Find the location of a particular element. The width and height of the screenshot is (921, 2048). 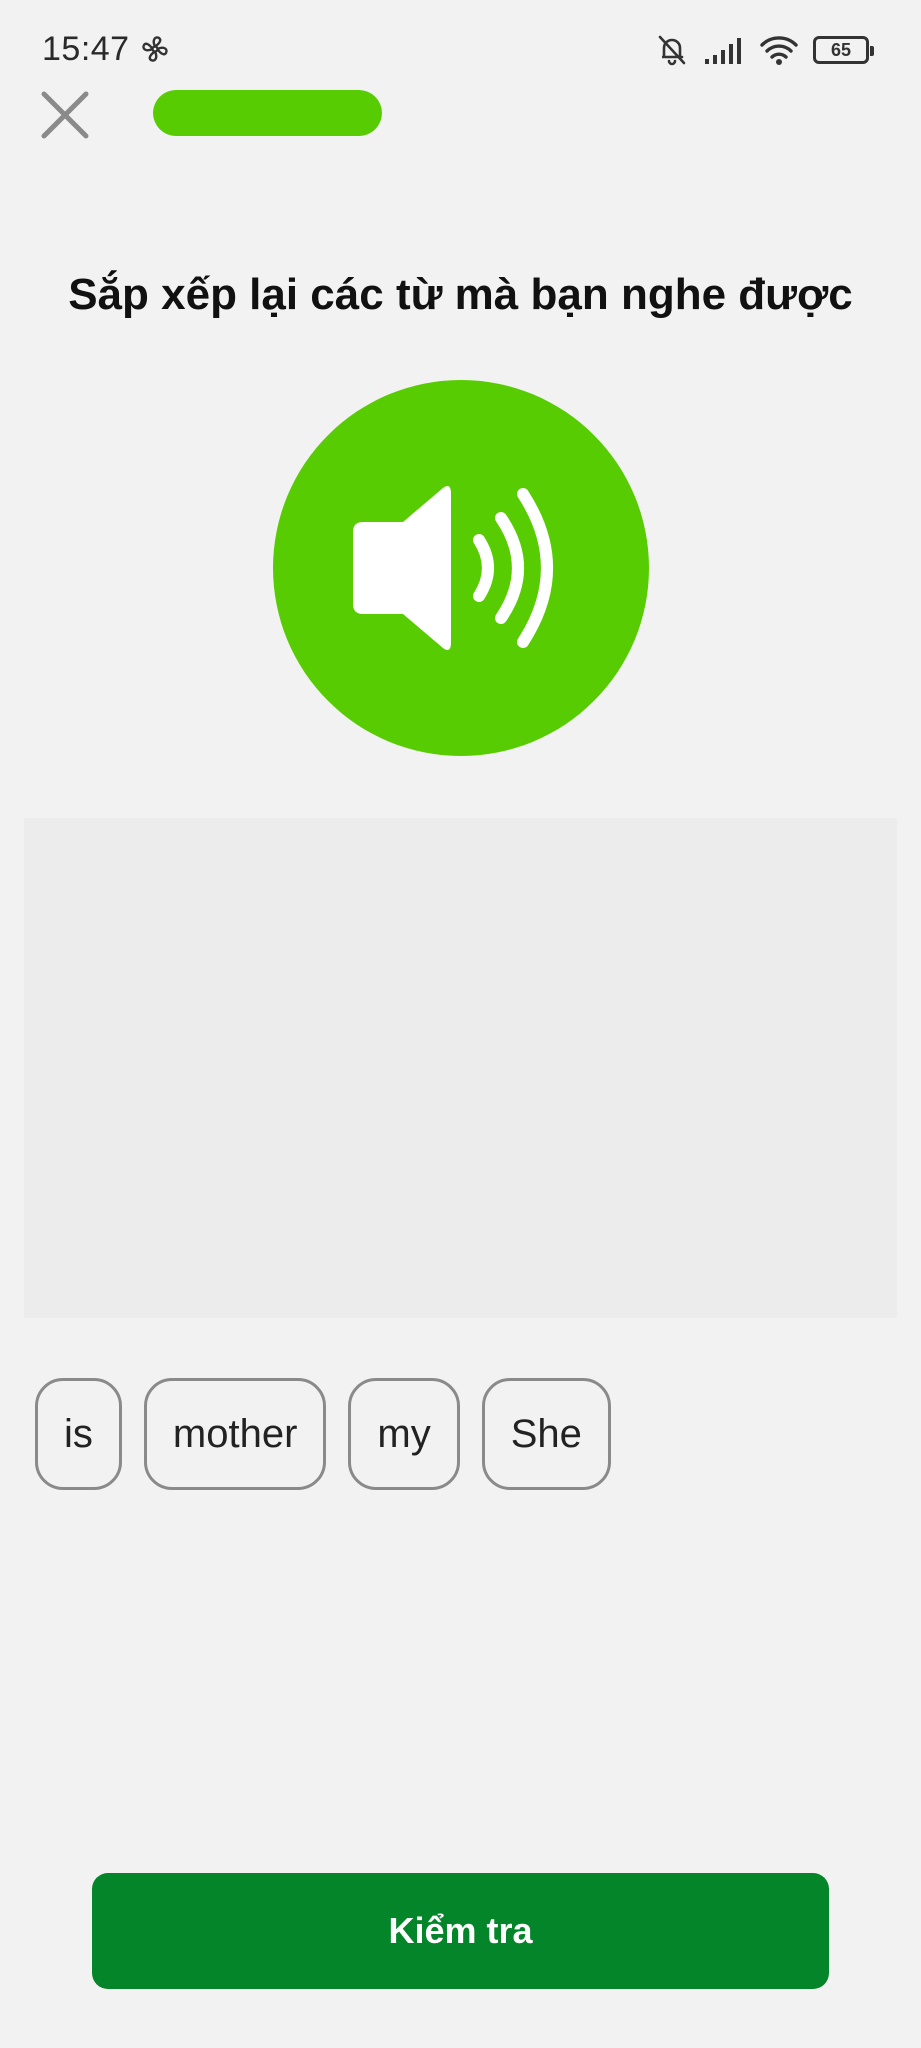

exercise-prompt: Sắp xếp lại các từ mà bạn nghe được is located at coordinates (460, 294).